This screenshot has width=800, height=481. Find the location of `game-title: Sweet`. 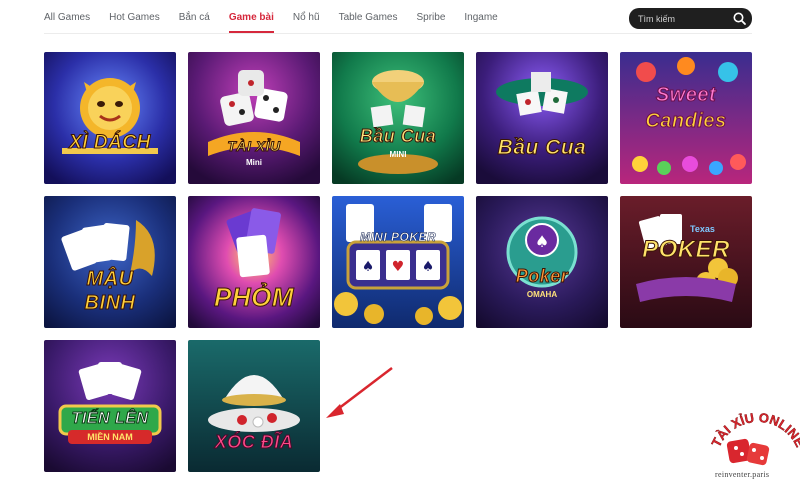

game-title: Sweet is located at coordinates (686, 95).